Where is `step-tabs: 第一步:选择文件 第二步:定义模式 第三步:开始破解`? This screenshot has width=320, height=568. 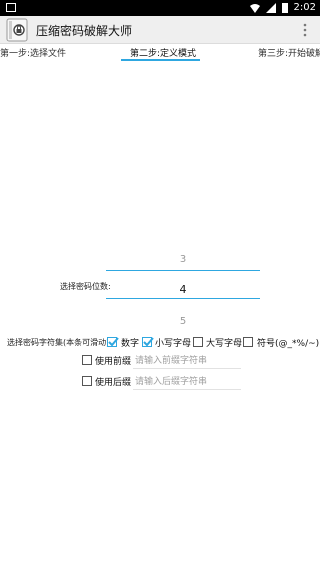 step-tabs: 第一步:选择文件 第二步:定义模式 第三步:开始破解 is located at coordinates (160, 53).